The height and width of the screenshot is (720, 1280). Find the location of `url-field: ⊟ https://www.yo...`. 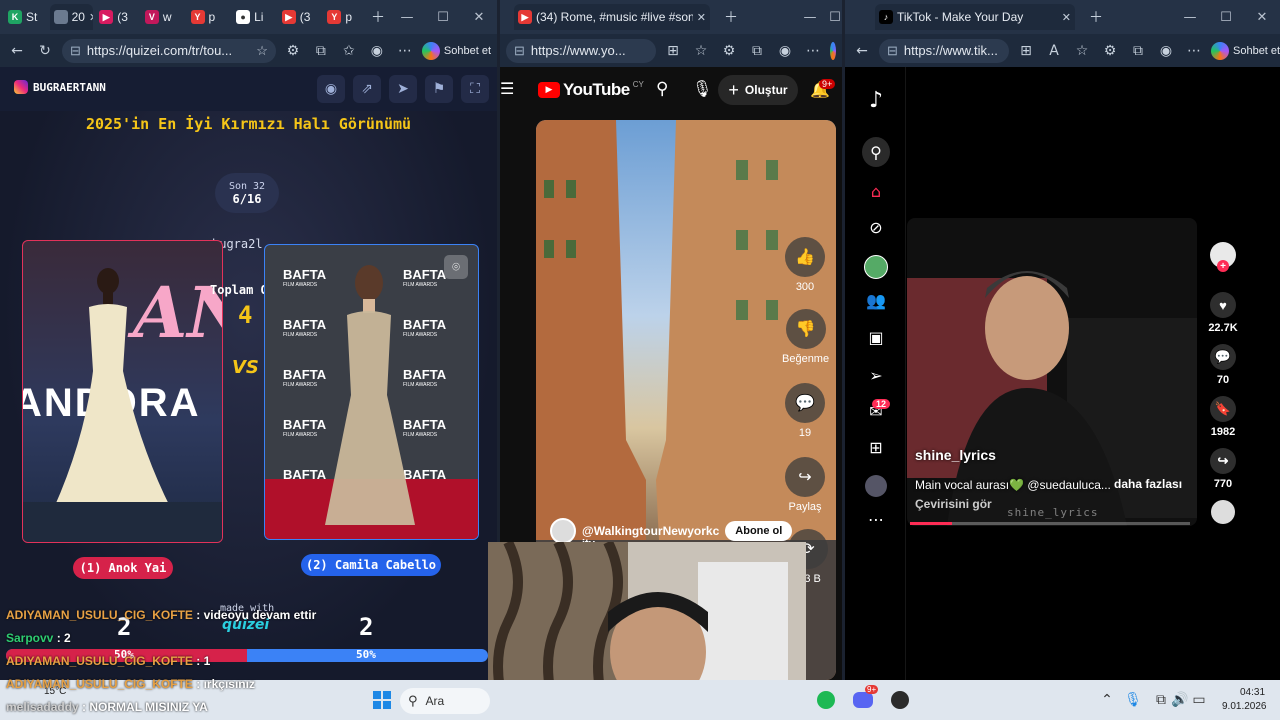

url-field: ⊟ https://www.yo... is located at coordinates (581, 50).